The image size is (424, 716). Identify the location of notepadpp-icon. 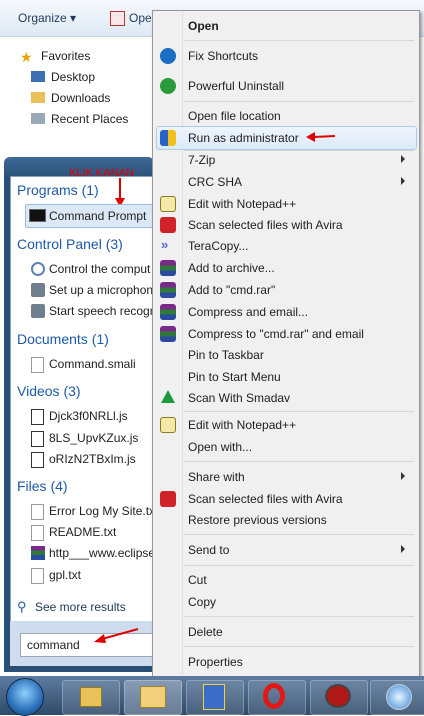
(168, 204).